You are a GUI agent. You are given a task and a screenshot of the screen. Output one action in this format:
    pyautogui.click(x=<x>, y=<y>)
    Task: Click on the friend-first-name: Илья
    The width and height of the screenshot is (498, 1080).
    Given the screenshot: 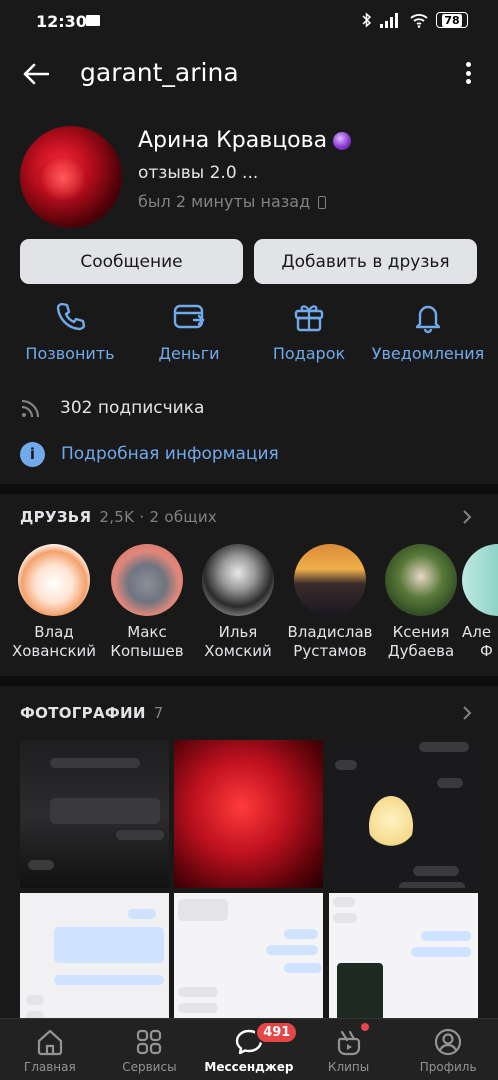 What is the action you would take?
    pyautogui.click(x=238, y=632)
    